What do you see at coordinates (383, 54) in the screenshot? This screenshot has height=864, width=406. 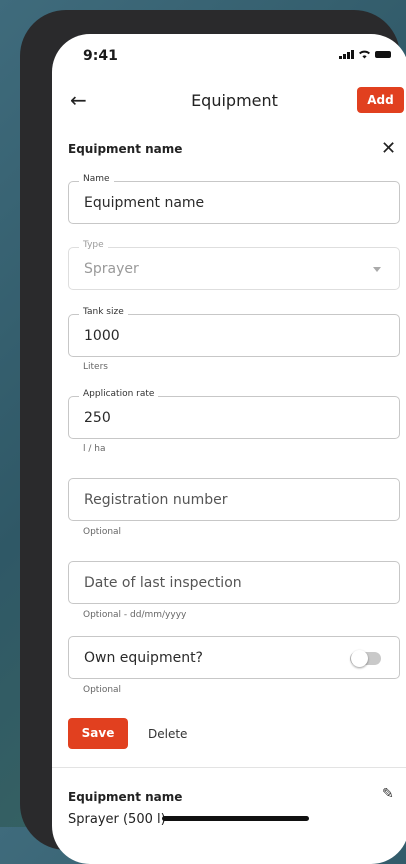 I see `battery-icon` at bounding box center [383, 54].